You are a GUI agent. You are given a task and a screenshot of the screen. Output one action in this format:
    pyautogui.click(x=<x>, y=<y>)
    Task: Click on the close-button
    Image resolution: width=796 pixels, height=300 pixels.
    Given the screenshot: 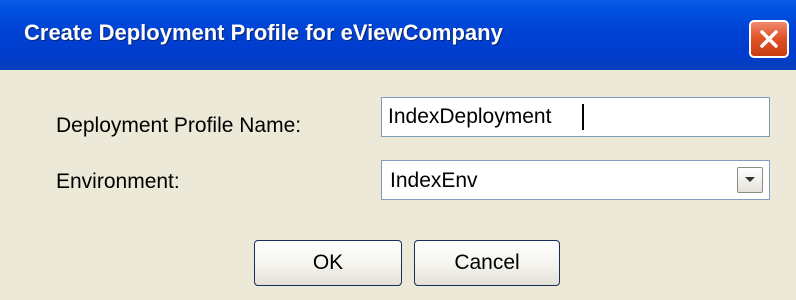 What is the action you would take?
    pyautogui.click(x=769, y=39)
    